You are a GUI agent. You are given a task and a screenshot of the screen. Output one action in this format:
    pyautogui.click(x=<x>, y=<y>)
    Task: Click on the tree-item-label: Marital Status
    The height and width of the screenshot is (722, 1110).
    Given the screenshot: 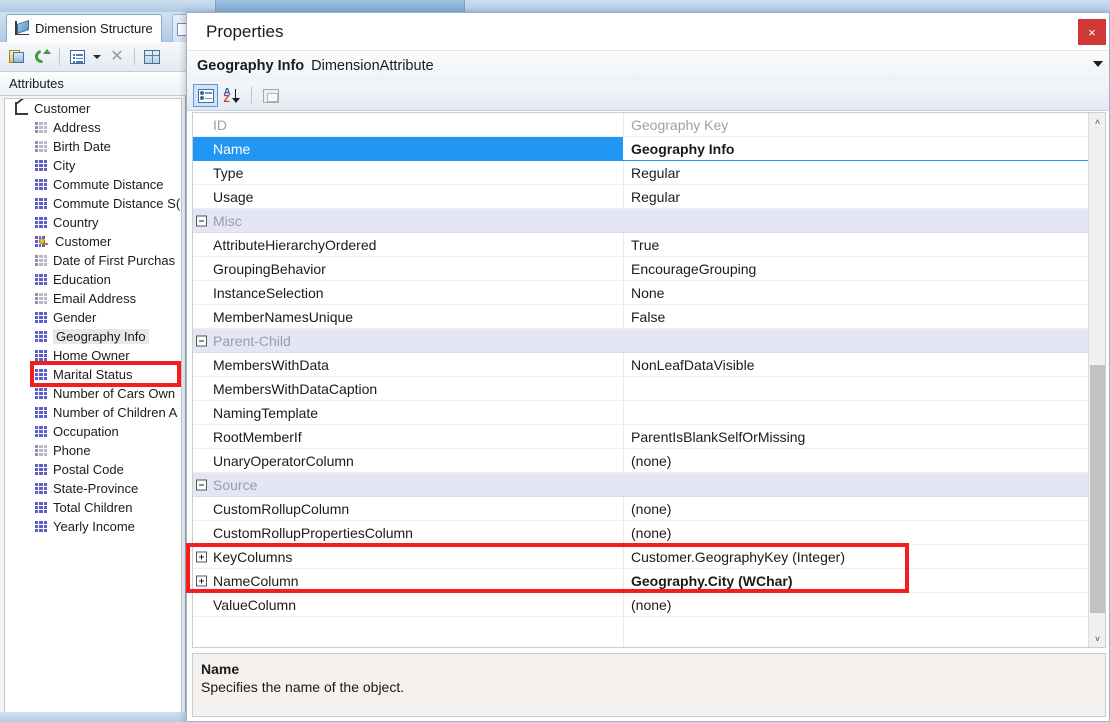 What is the action you would take?
    pyautogui.click(x=93, y=374)
    